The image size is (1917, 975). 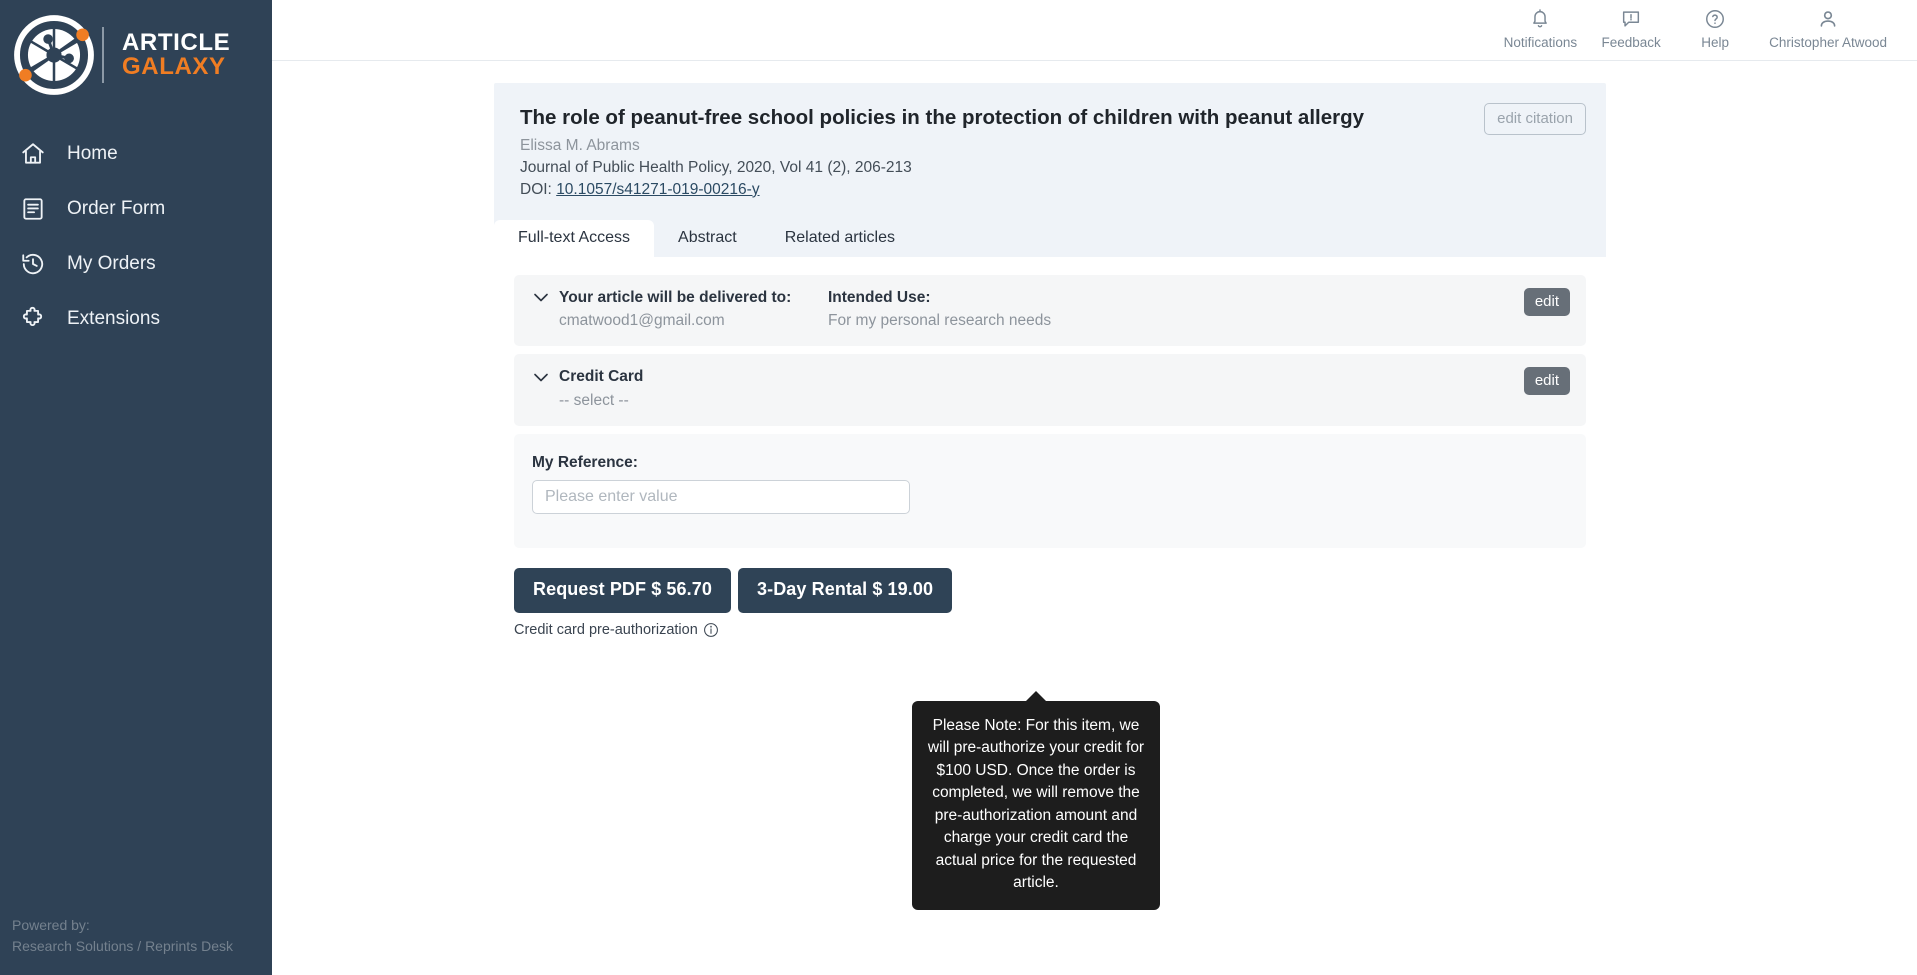 I want to click on sidebar-item-order-form: Order Form, so click(x=136, y=208).